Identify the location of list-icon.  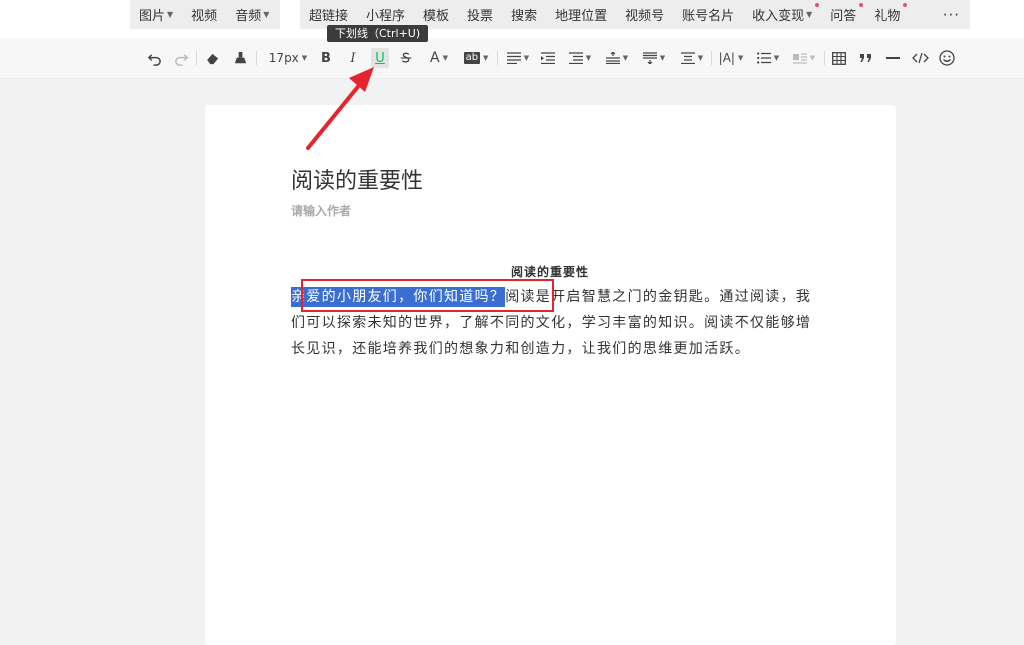
(763, 58).